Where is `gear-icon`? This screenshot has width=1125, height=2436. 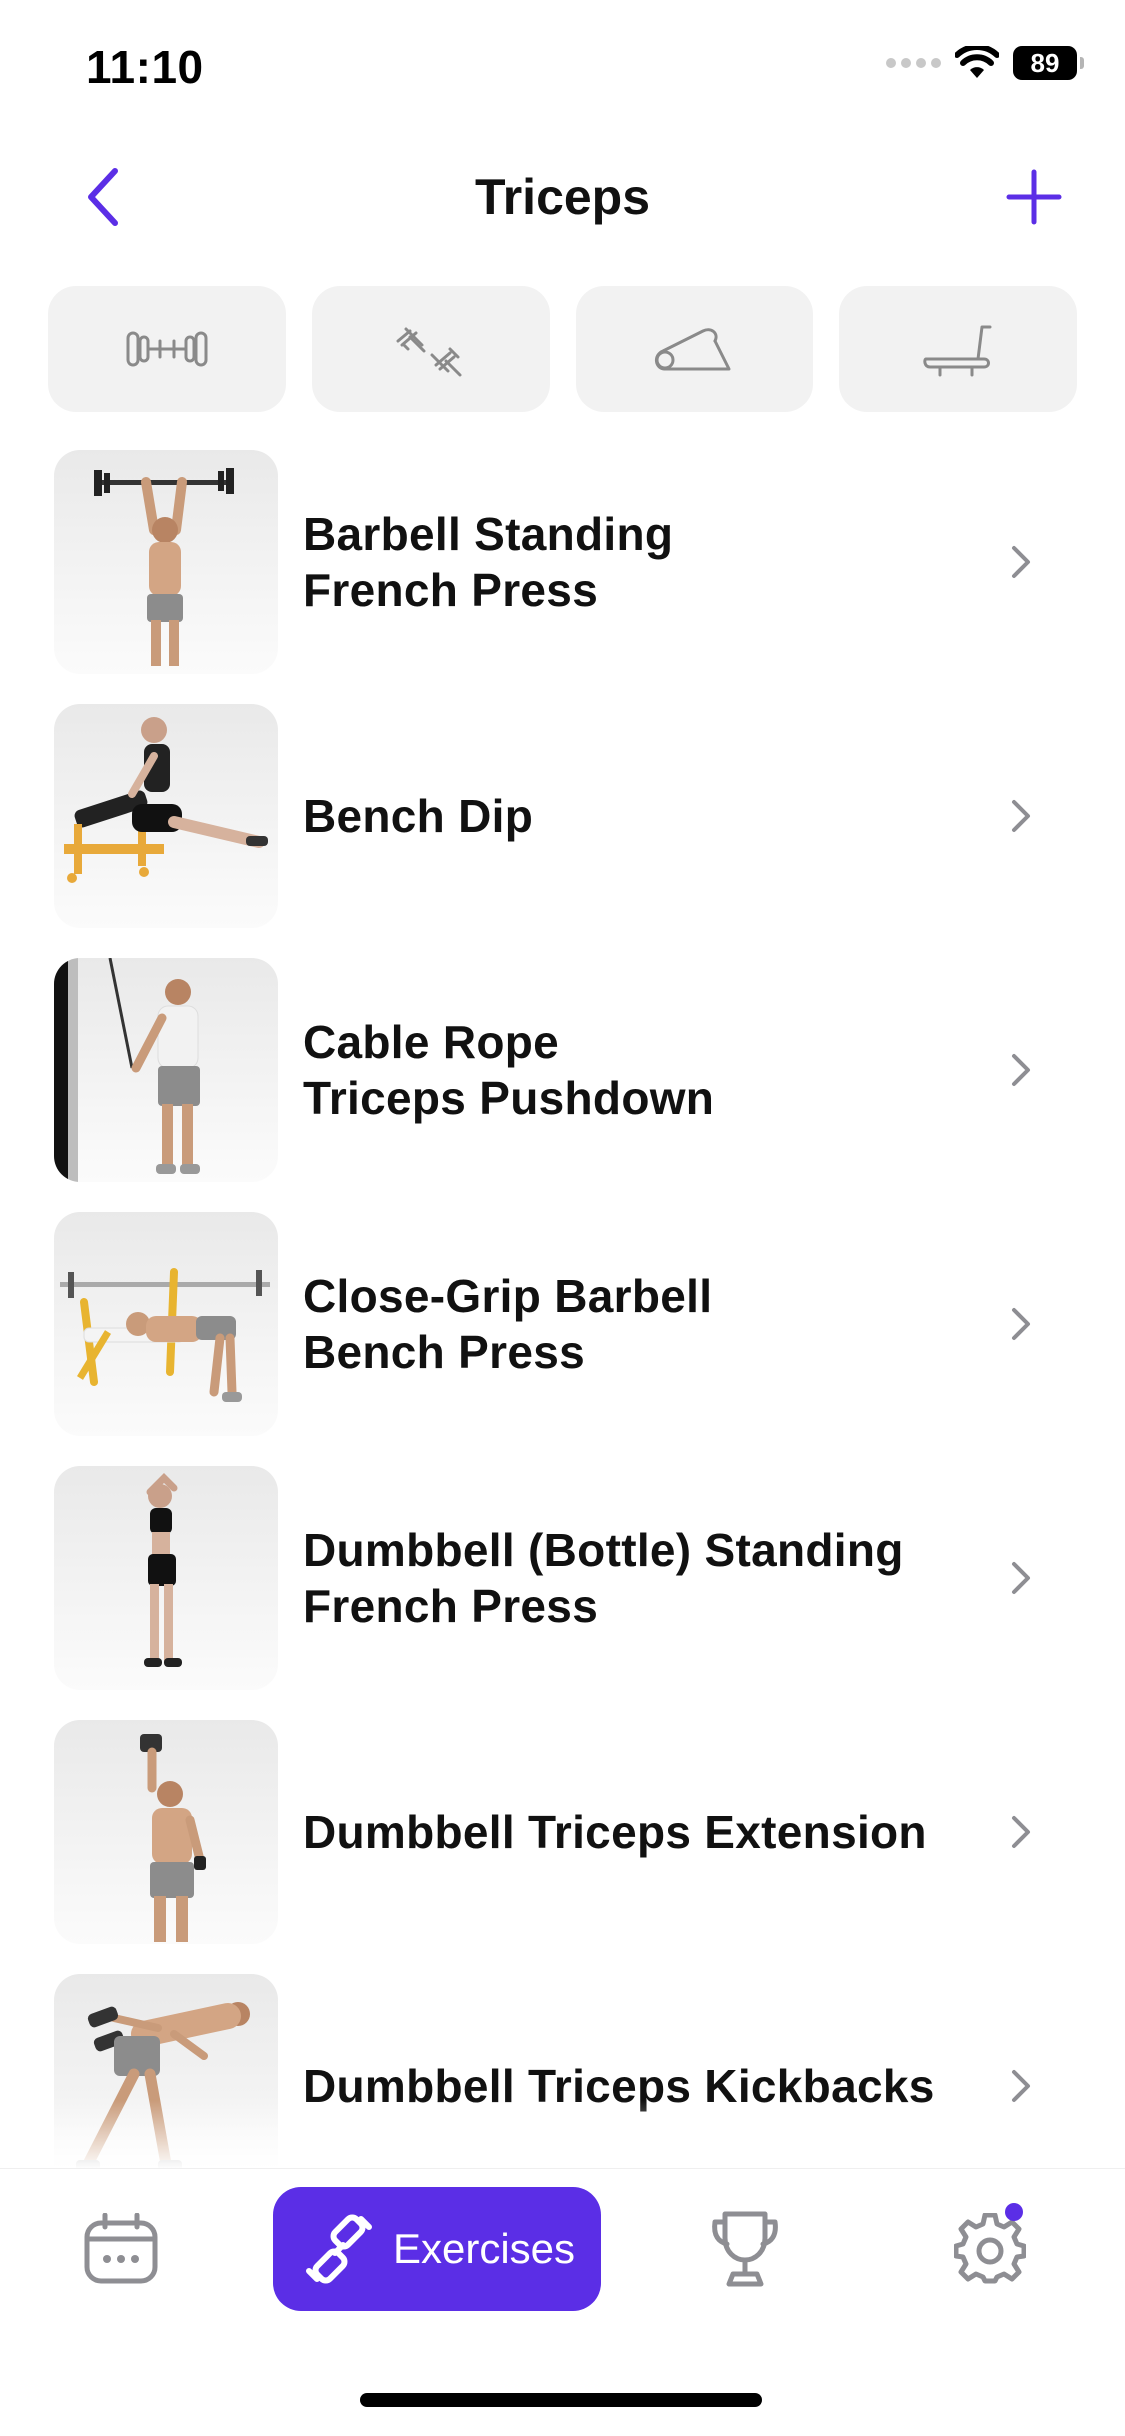 gear-icon is located at coordinates (990, 2248).